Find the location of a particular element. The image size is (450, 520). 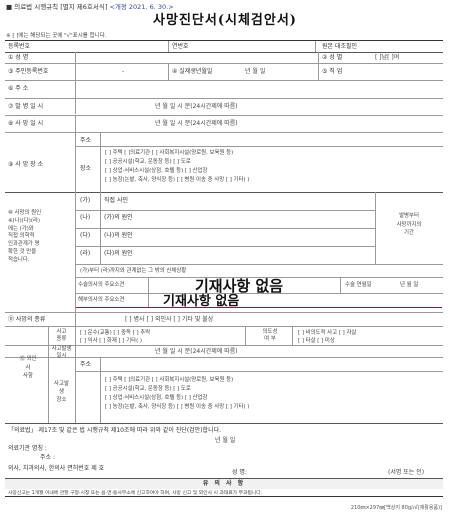

intent-label-line: 여 부 is located at coordinates (270, 338).